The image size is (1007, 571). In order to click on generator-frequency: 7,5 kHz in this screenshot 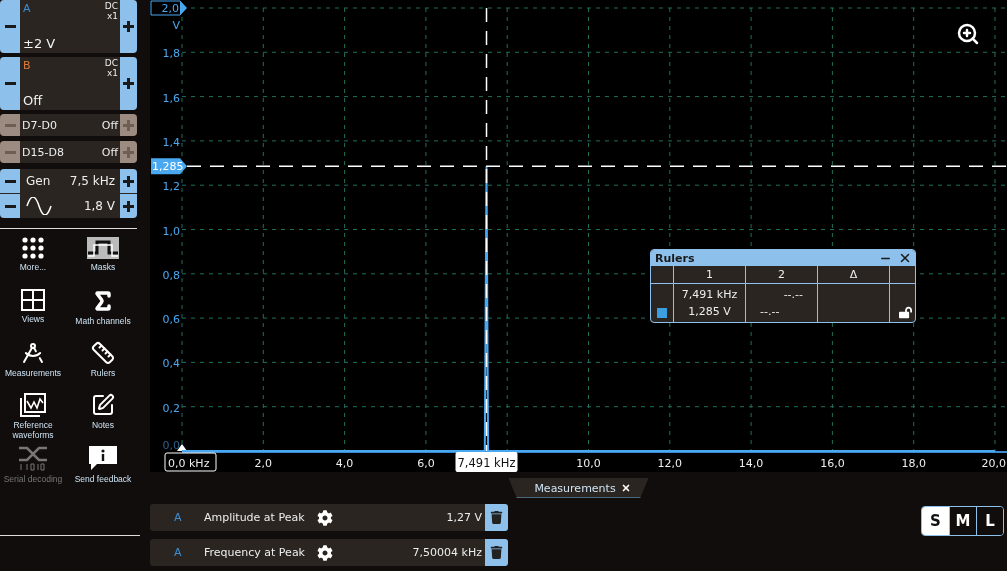, I will do `click(92, 181)`.